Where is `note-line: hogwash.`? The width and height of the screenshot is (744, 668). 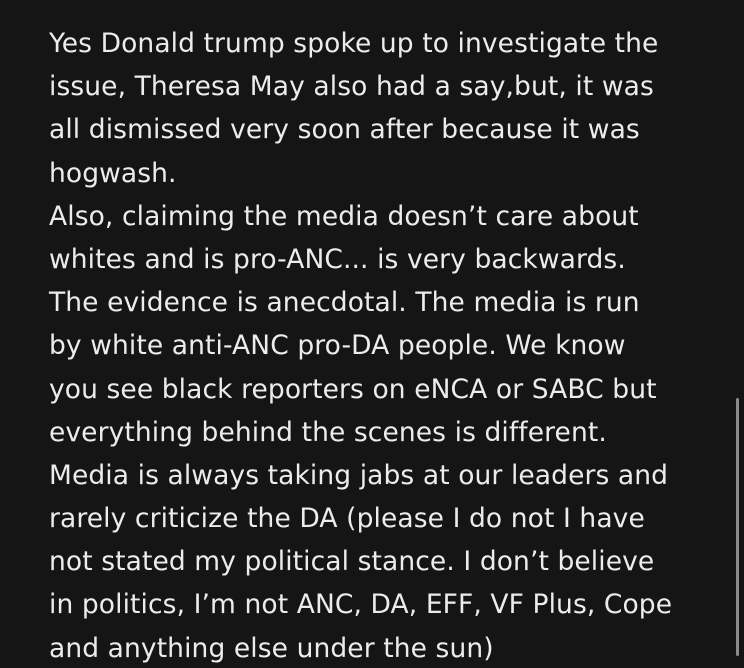
note-line: hogwash. is located at coordinates (113, 173).